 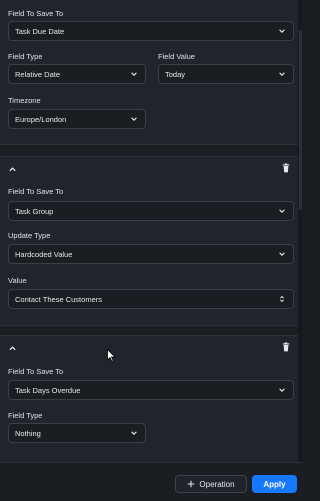 I want to click on cursor-icon, so click(x=111, y=355).